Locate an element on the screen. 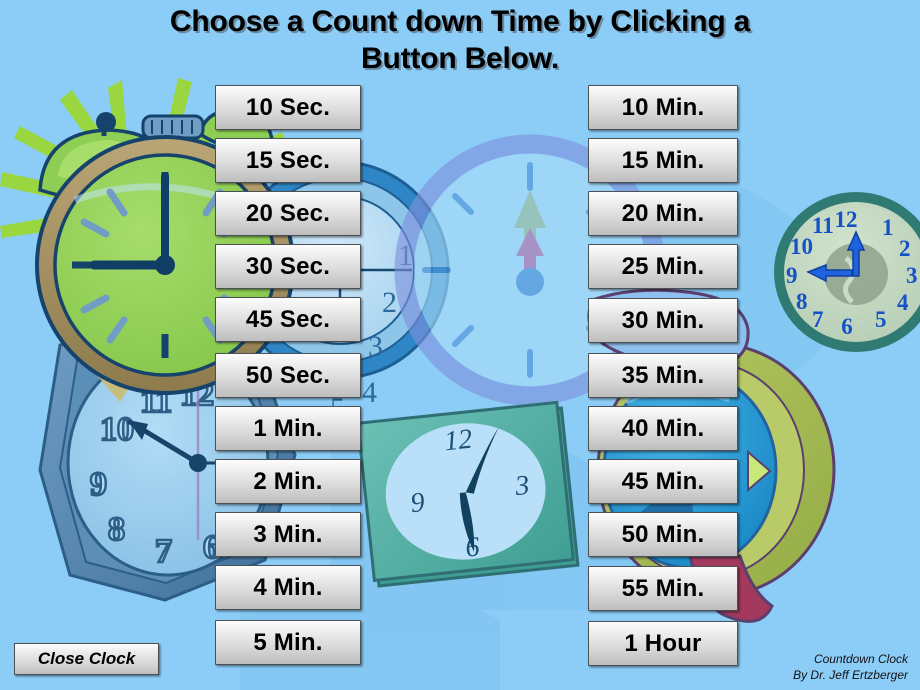 This screenshot has height=690, width=920. time-button-1-hour: 1 Hour is located at coordinates (663, 643).